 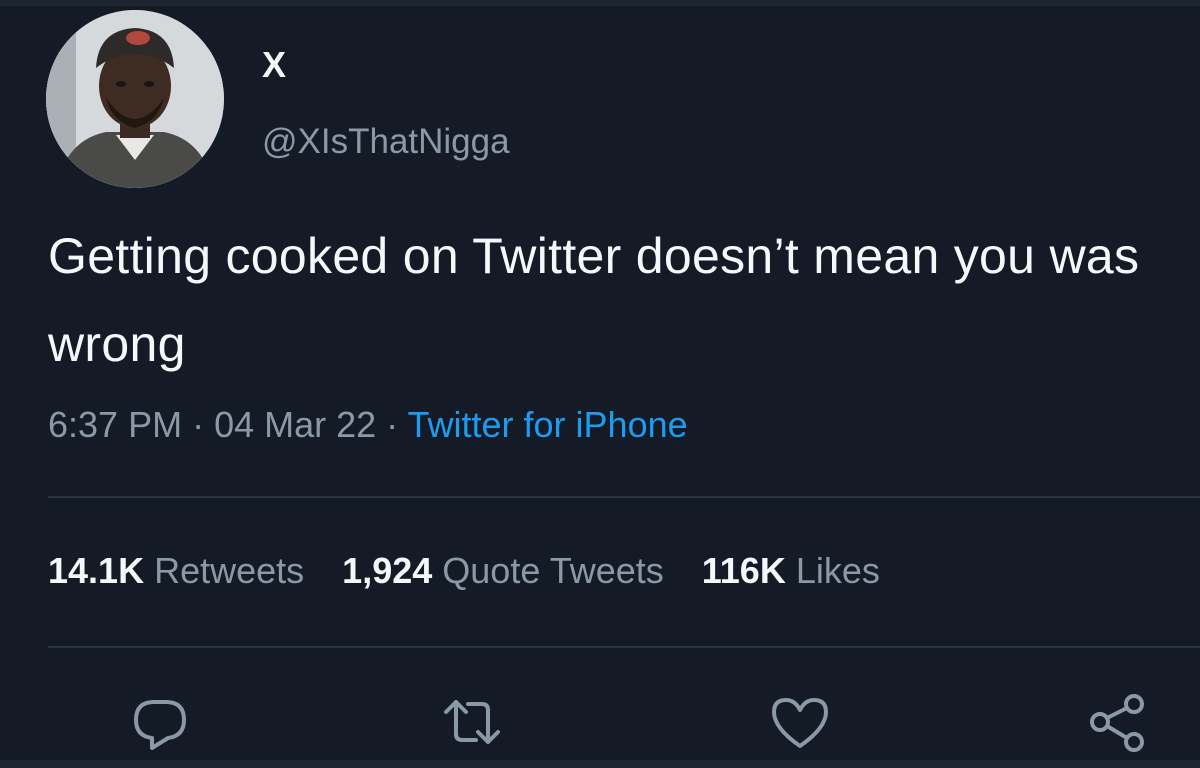 I want to click on reply-icon, so click(x=160, y=722).